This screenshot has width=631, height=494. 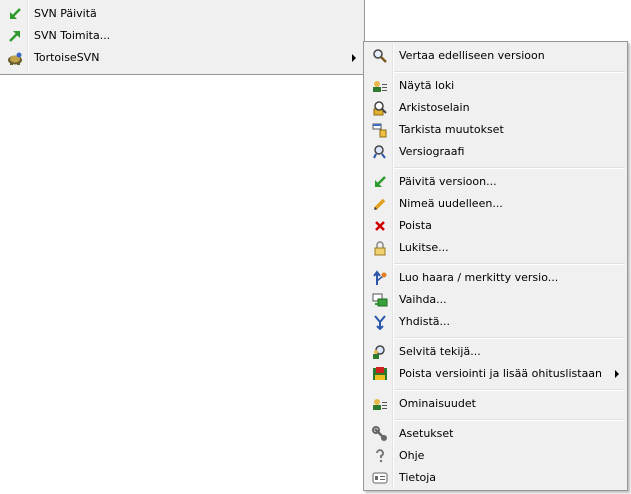 I want to click on delete-icon, so click(x=380, y=226).